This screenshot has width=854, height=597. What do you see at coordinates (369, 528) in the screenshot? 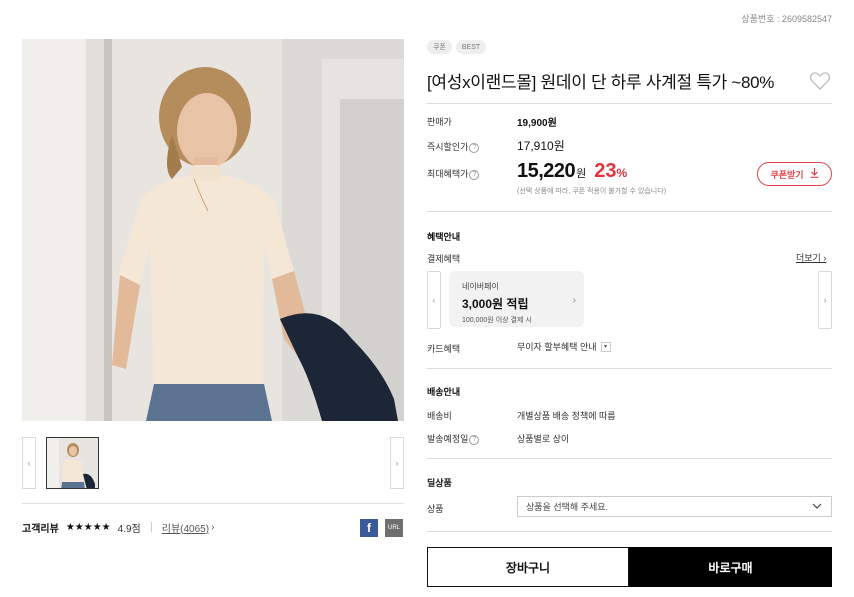
I see `facebook-share-button: f` at bounding box center [369, 528].